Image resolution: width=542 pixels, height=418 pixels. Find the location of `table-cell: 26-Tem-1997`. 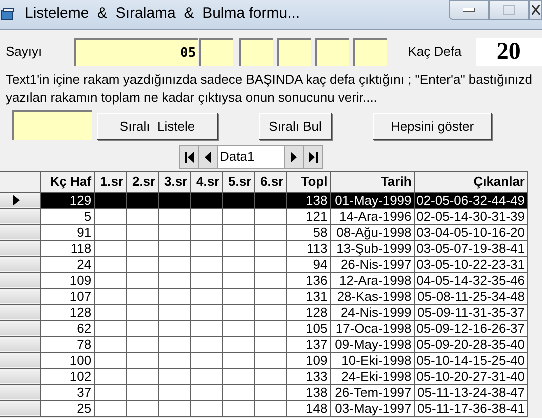

table-cell: 26-Tem-1997 is located at coordinates (372, 392).